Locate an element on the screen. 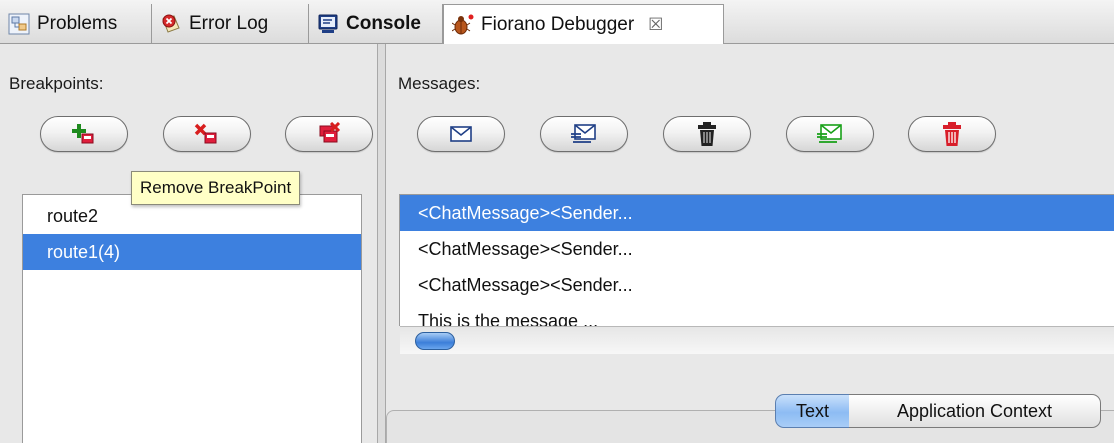  add-breakpoint-icon is located at coordinates (83, 134).